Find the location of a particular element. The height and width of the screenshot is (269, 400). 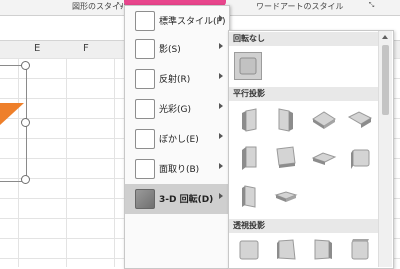

wordart-styles-group-label: ワードアートのスタイル is located at coordinates (300, 6).